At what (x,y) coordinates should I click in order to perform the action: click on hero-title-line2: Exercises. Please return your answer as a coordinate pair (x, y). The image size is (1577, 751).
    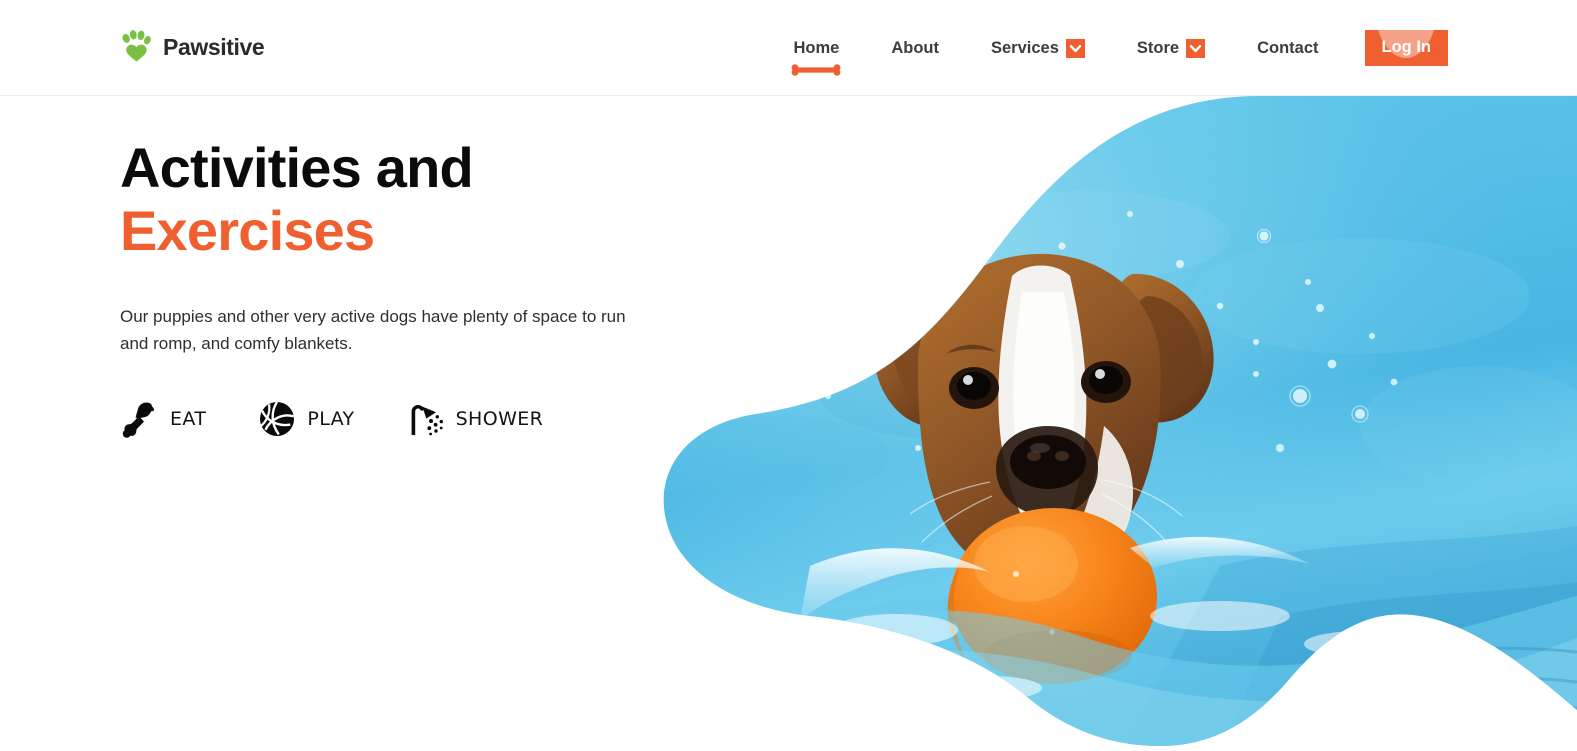
    Looking at the image, I should click on (247, 230).